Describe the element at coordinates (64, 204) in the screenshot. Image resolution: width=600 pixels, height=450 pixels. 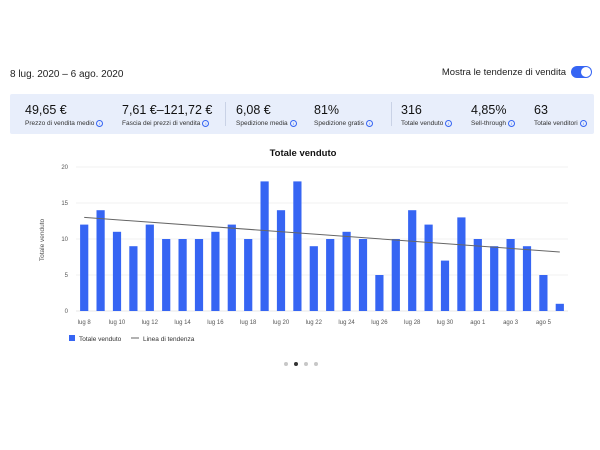
I see `y-tick-label: 15` at that location.